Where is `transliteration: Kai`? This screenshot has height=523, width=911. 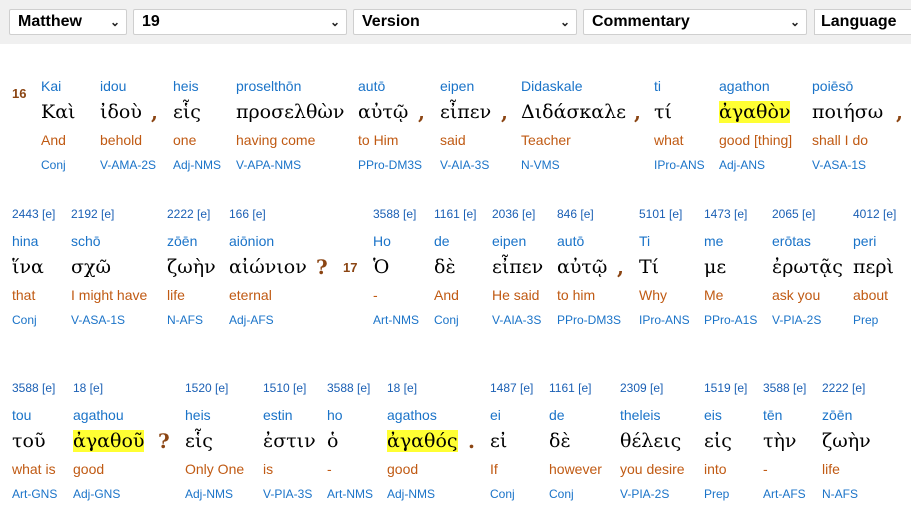
transliteration: Kai is located at coordinates (51, 86).